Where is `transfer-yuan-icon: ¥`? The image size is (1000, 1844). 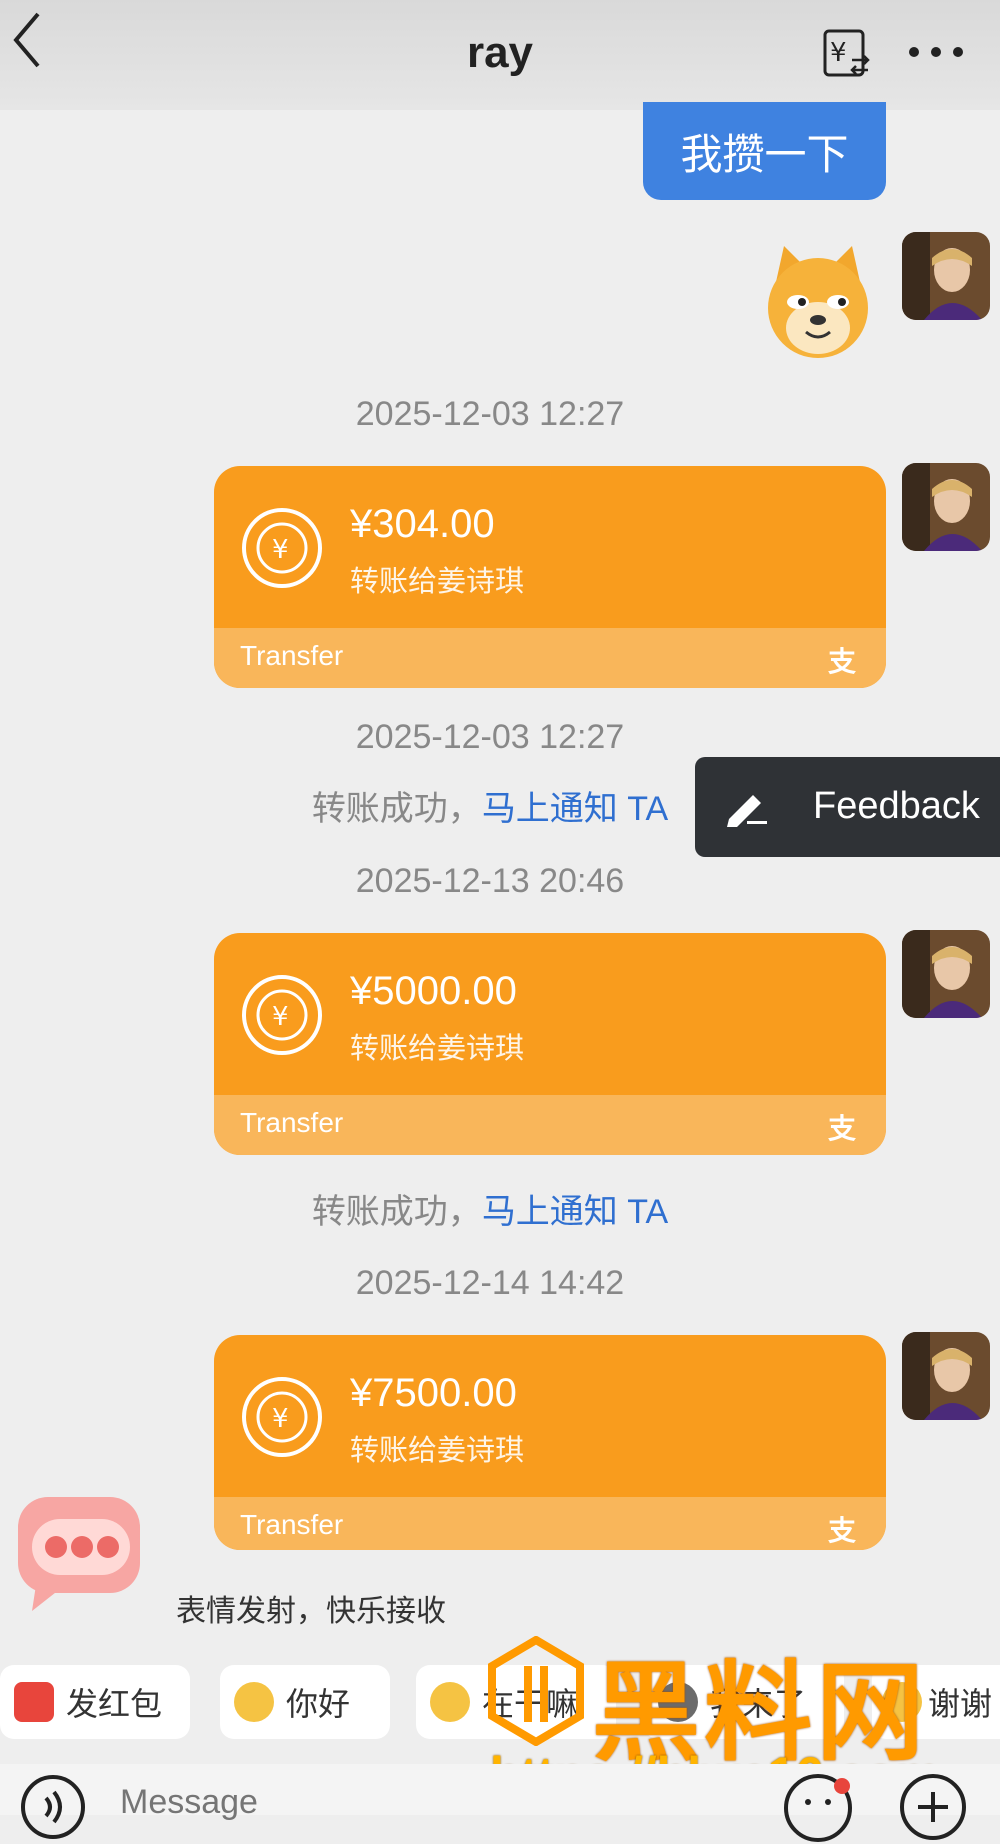 transfer-yuan-icon: ¥ is located at coordinates (847, 54).